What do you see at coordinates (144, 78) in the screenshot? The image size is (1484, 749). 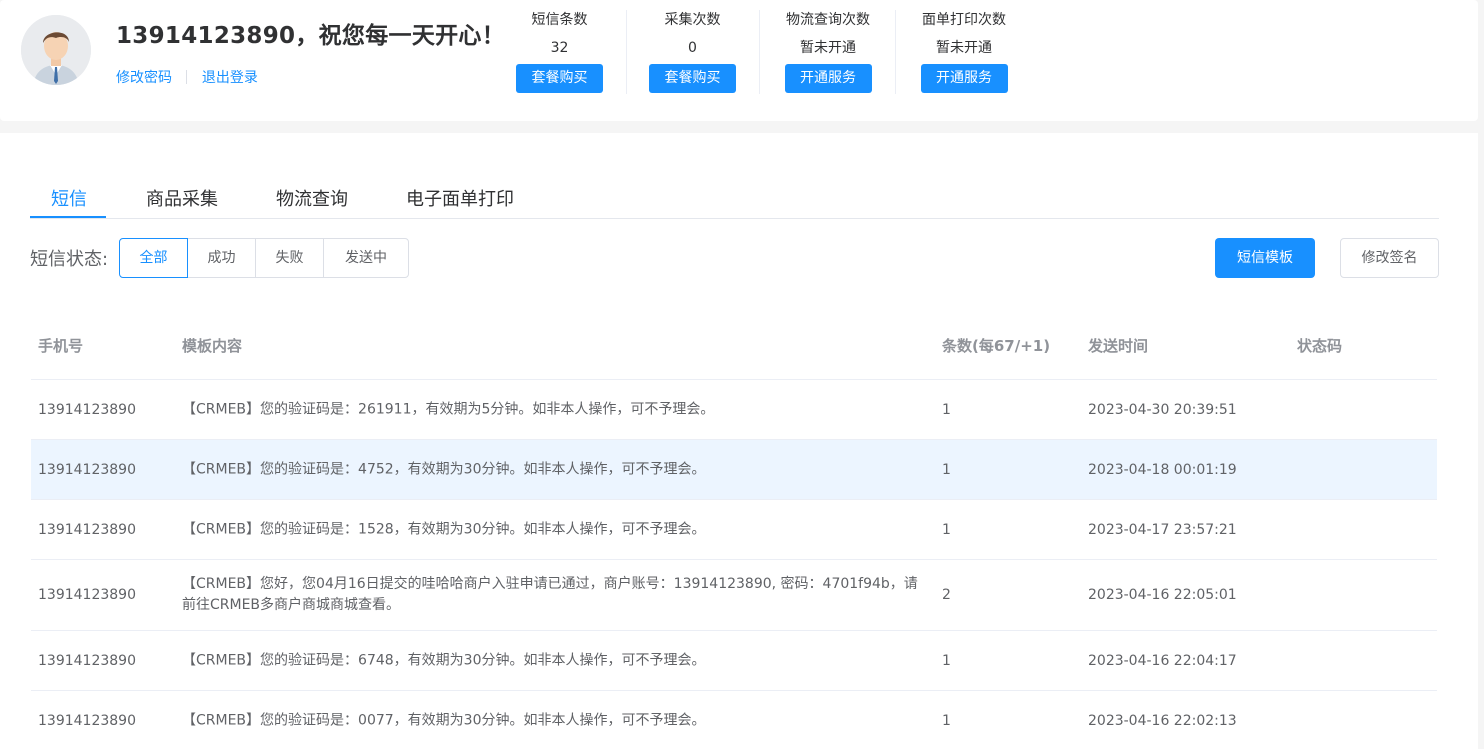 I see `change-password-link: 修改密码` at bounding box center [144, 78].